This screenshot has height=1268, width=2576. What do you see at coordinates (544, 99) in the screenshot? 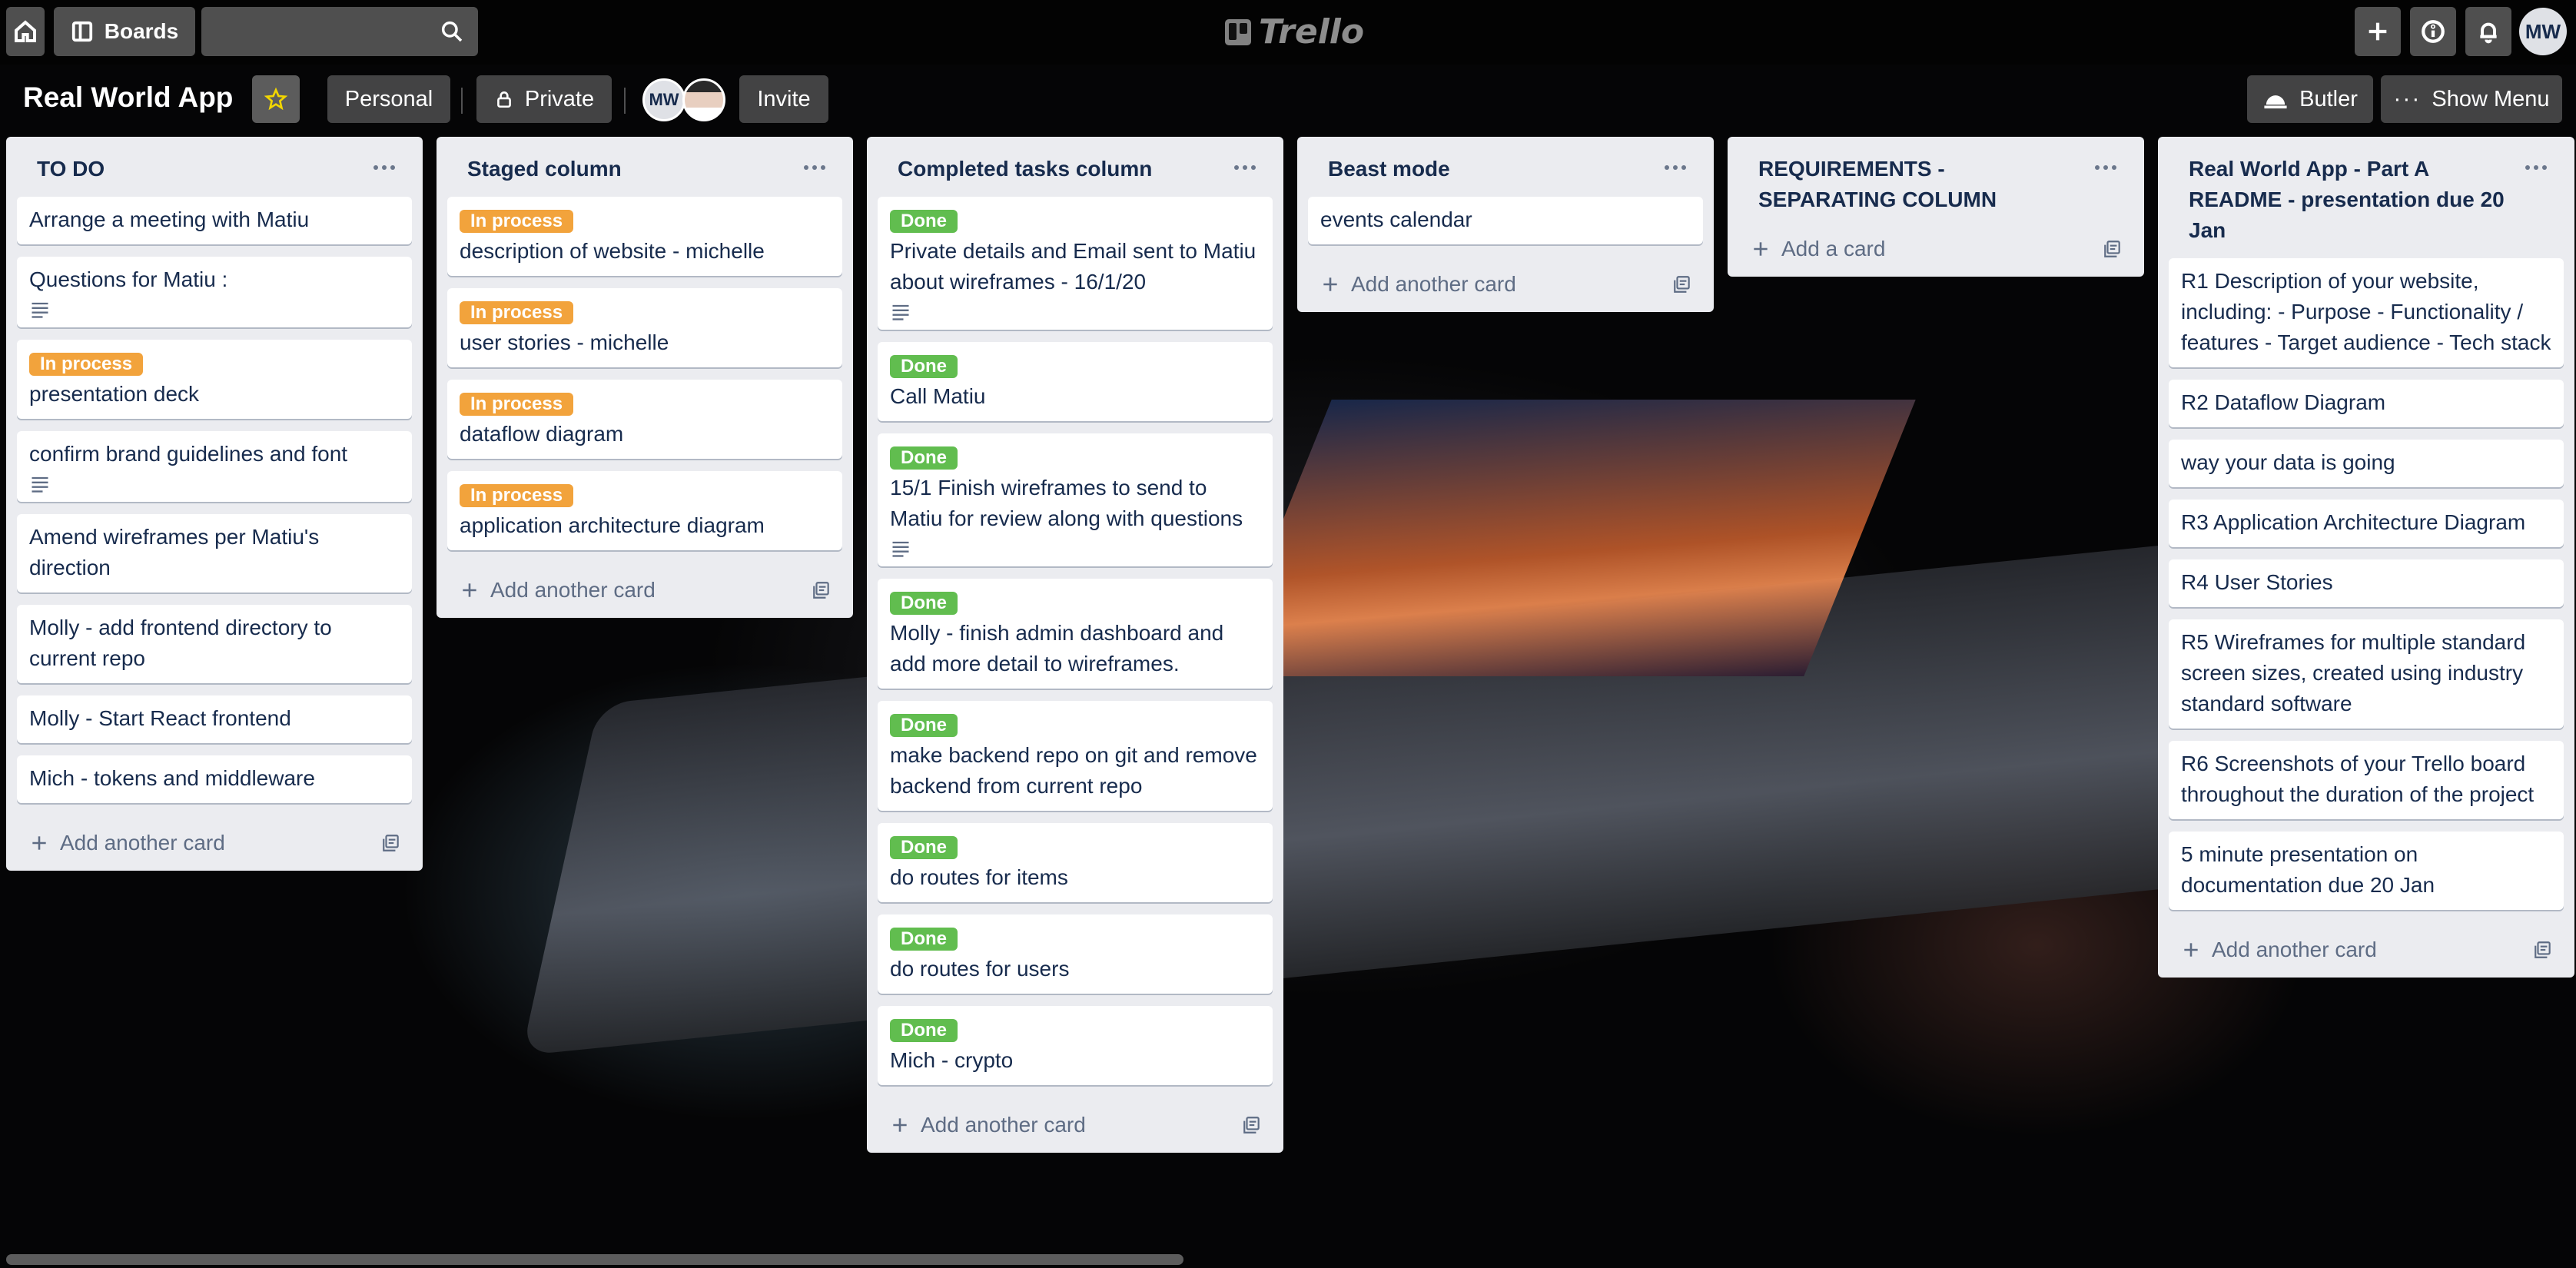
I see `privacy-button: Private` at bounding box center [544, 99].